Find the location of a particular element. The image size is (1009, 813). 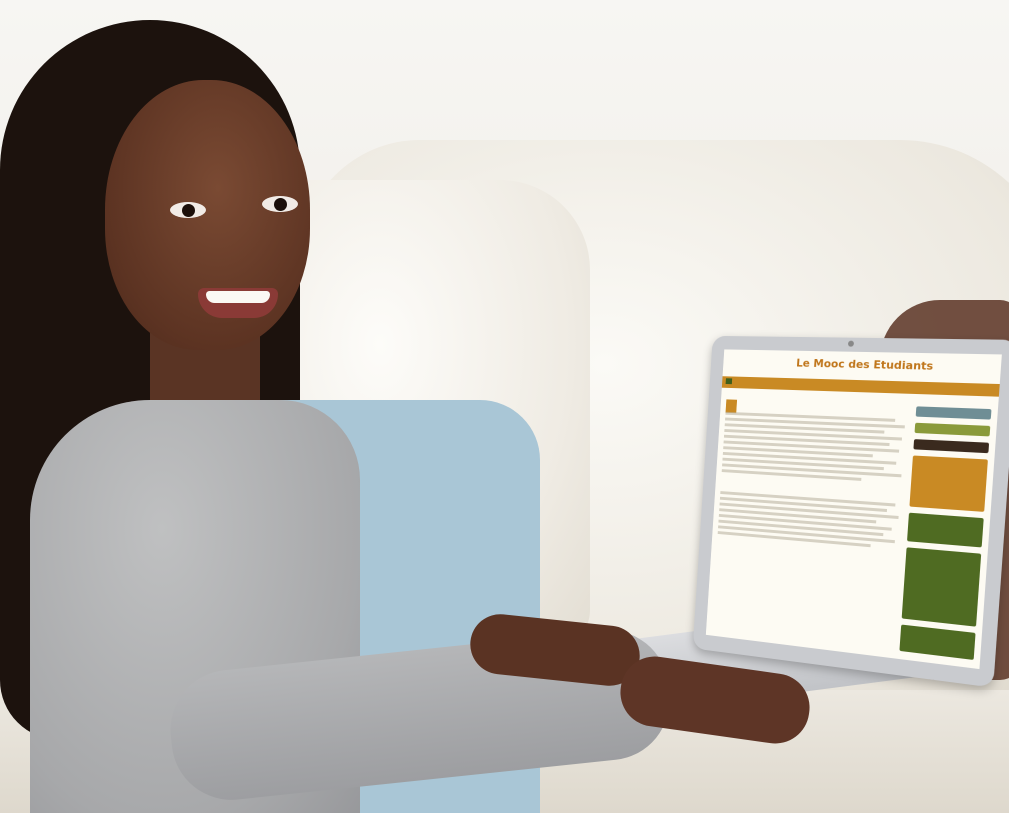

laptop-screen-lid: Le Mooc des Etudiants is located at coordinates (850, 511).